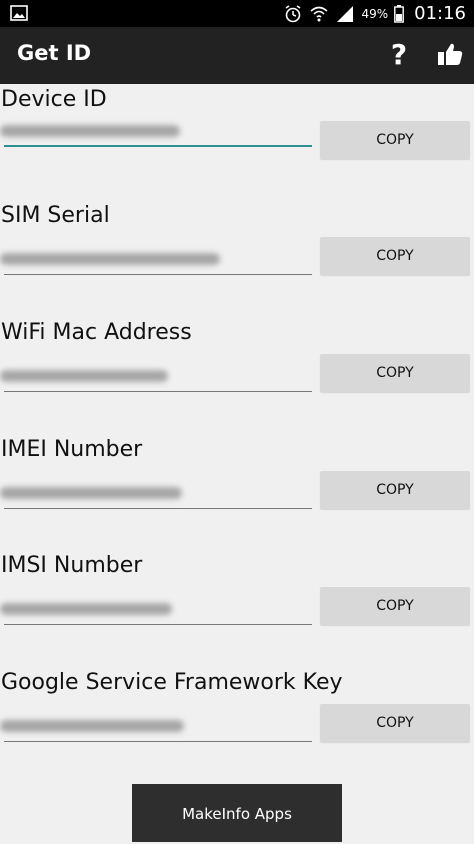 The image size is (474, 844). What do you see at coordinates (96, 332) in the screenshot?
I see `field-label: WiFi Mac Address` at bounding box center [96, 332].